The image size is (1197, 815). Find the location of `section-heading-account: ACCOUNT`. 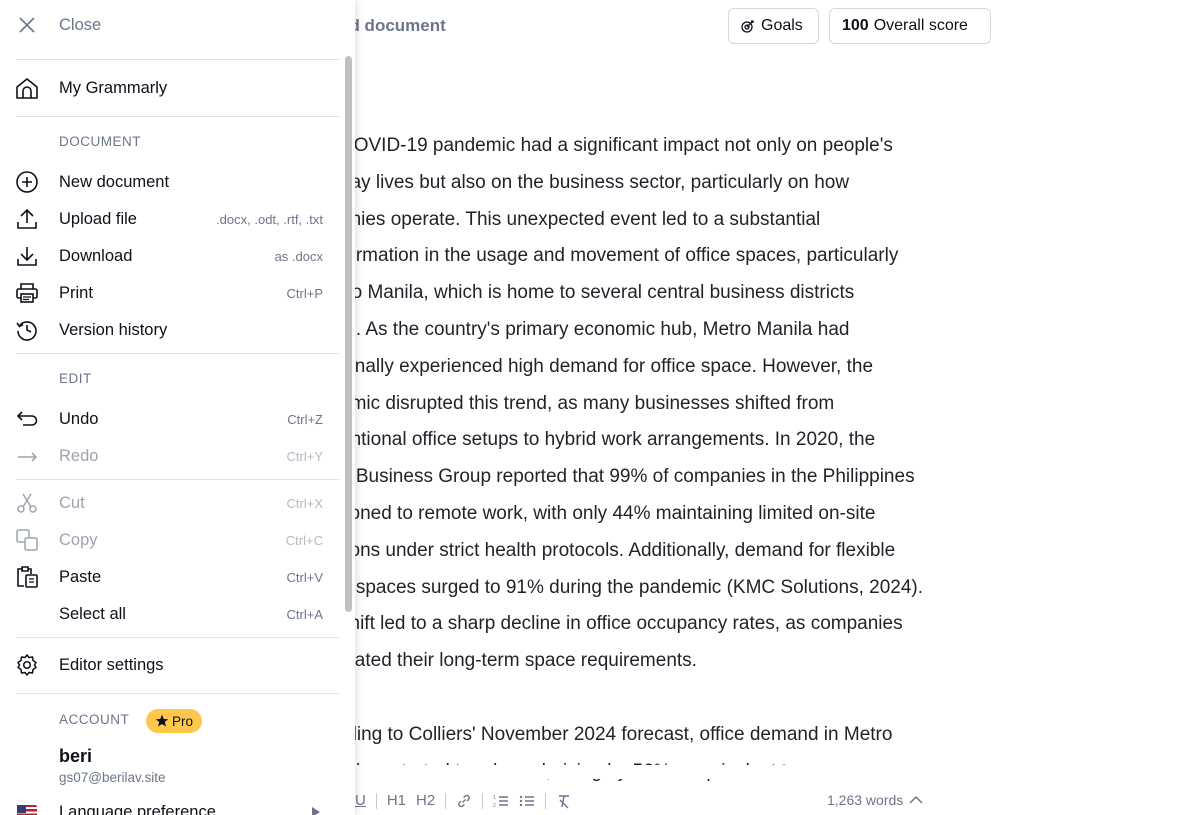

section-heading-account: ACCOUNT is located at coordinates (94, 719).